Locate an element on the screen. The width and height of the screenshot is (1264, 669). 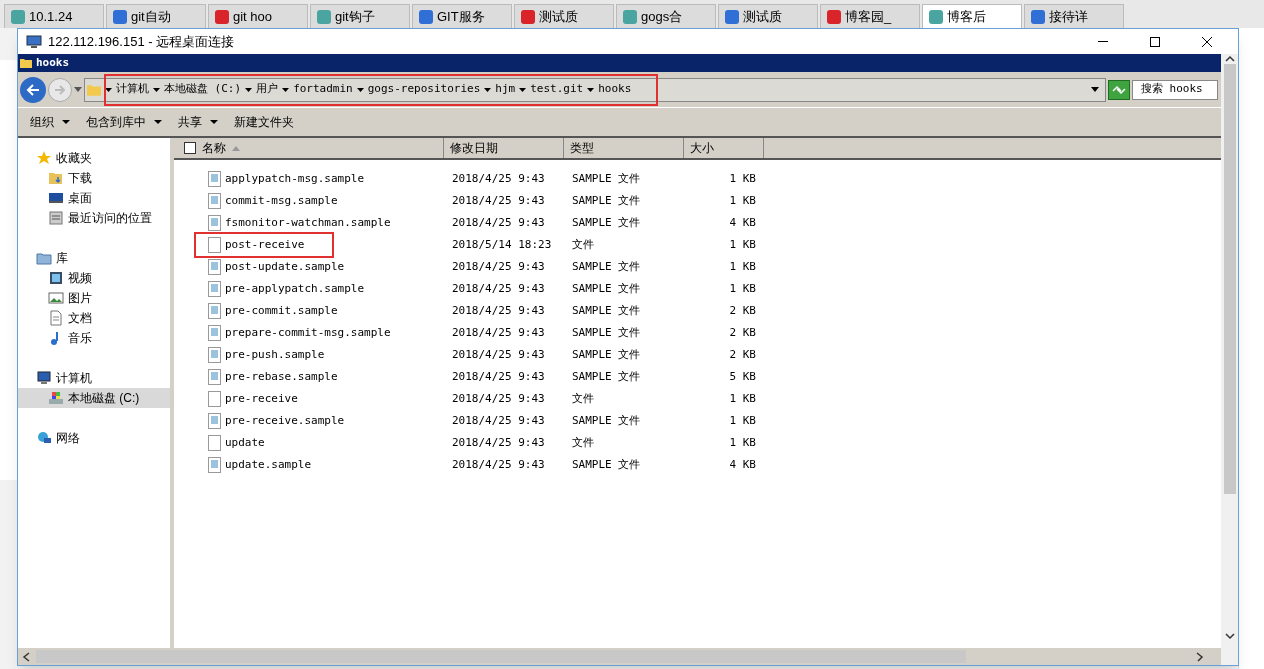
file-name: fsmonitor-watchman.sample is located at coordinates (308, 223).